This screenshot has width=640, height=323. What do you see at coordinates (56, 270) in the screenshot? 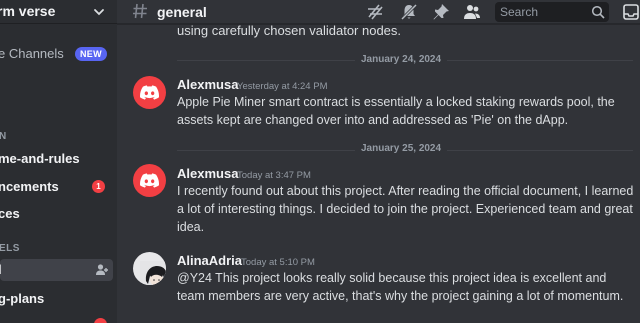
I see `sidebar-item-general: l` at bounding box center [56, 270].